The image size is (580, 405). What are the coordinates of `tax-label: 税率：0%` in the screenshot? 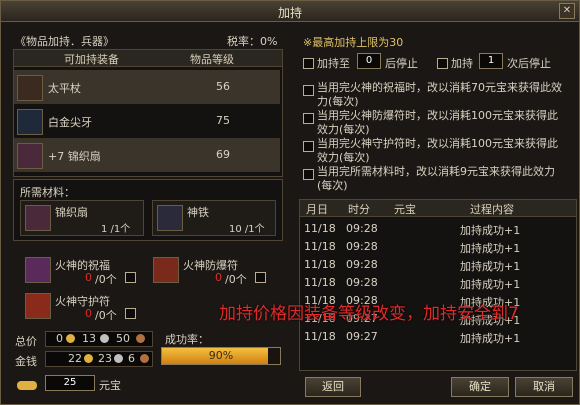 It's located at (252, 41).